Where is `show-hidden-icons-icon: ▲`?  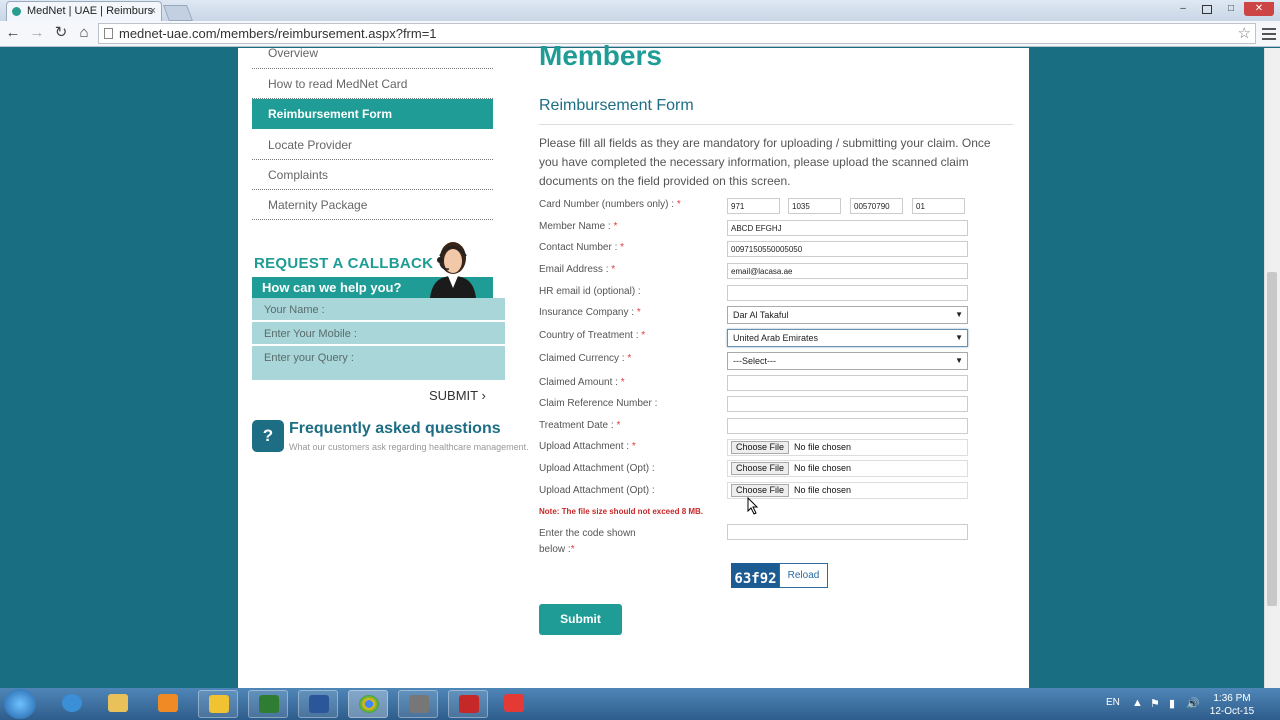
show-hidden-icons-icon: ▲ is located at coordinates (1137, 703).